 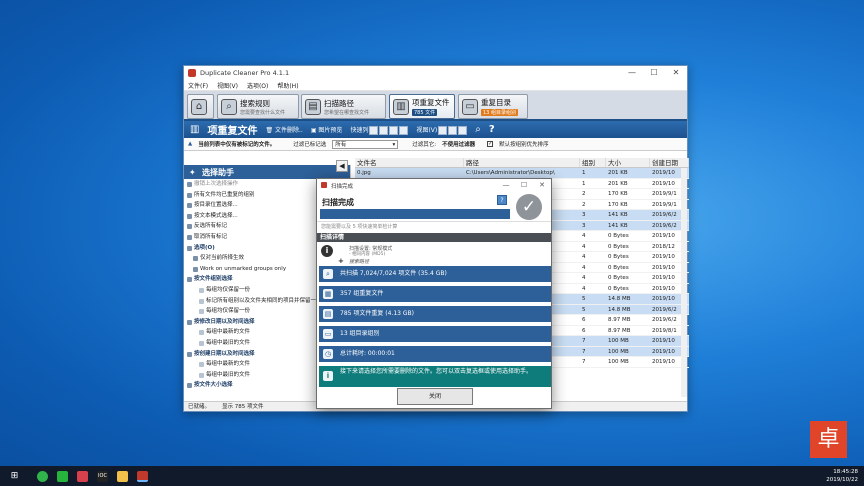 I want to click on filter-marked-value: 所有, so click(x=341, y=144).